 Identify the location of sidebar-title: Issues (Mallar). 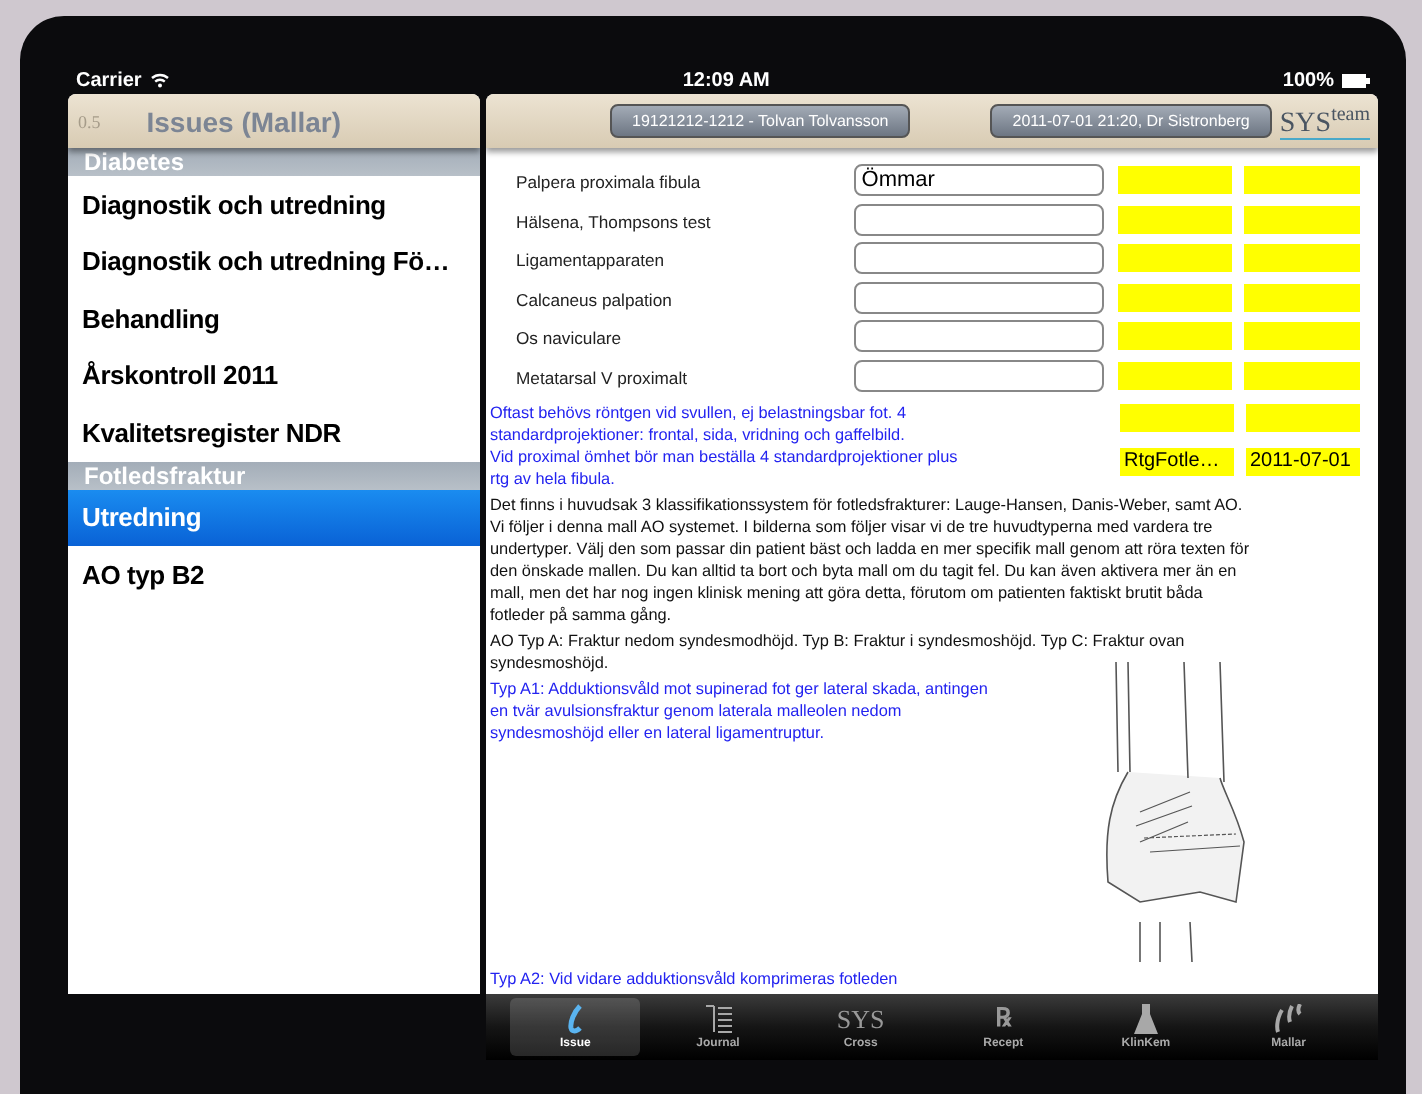
(244, 121).